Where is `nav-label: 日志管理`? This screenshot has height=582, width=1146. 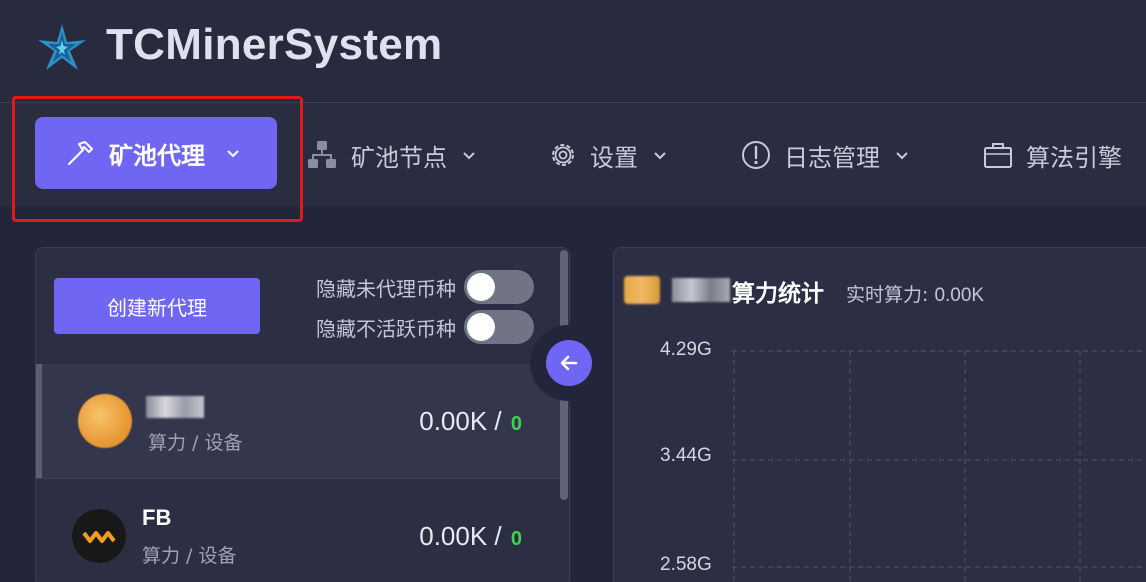
nav-label: 日志管理 is located at coordinates (832, 157).